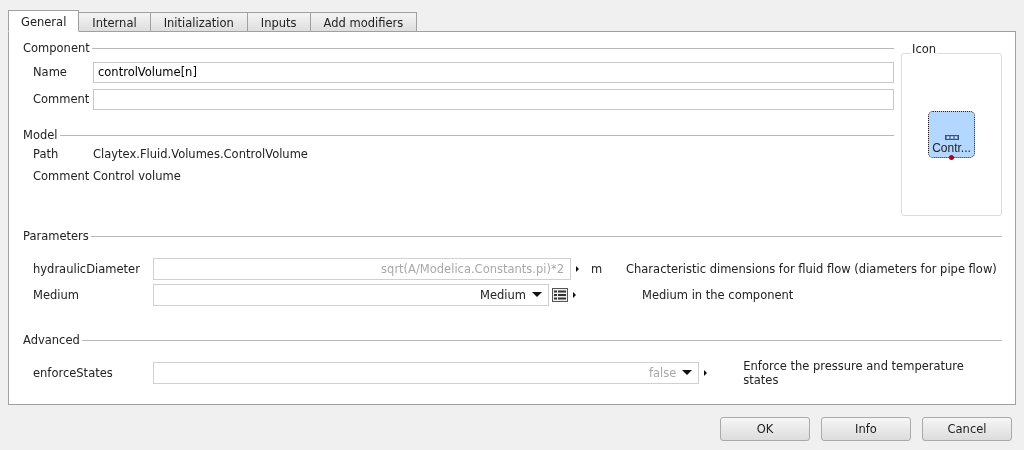 This screenshot has width=1024, height=450. Describe the element at coordinates (967, 429) in the screenshot. I see `dialog-button: Cancel` at that location.